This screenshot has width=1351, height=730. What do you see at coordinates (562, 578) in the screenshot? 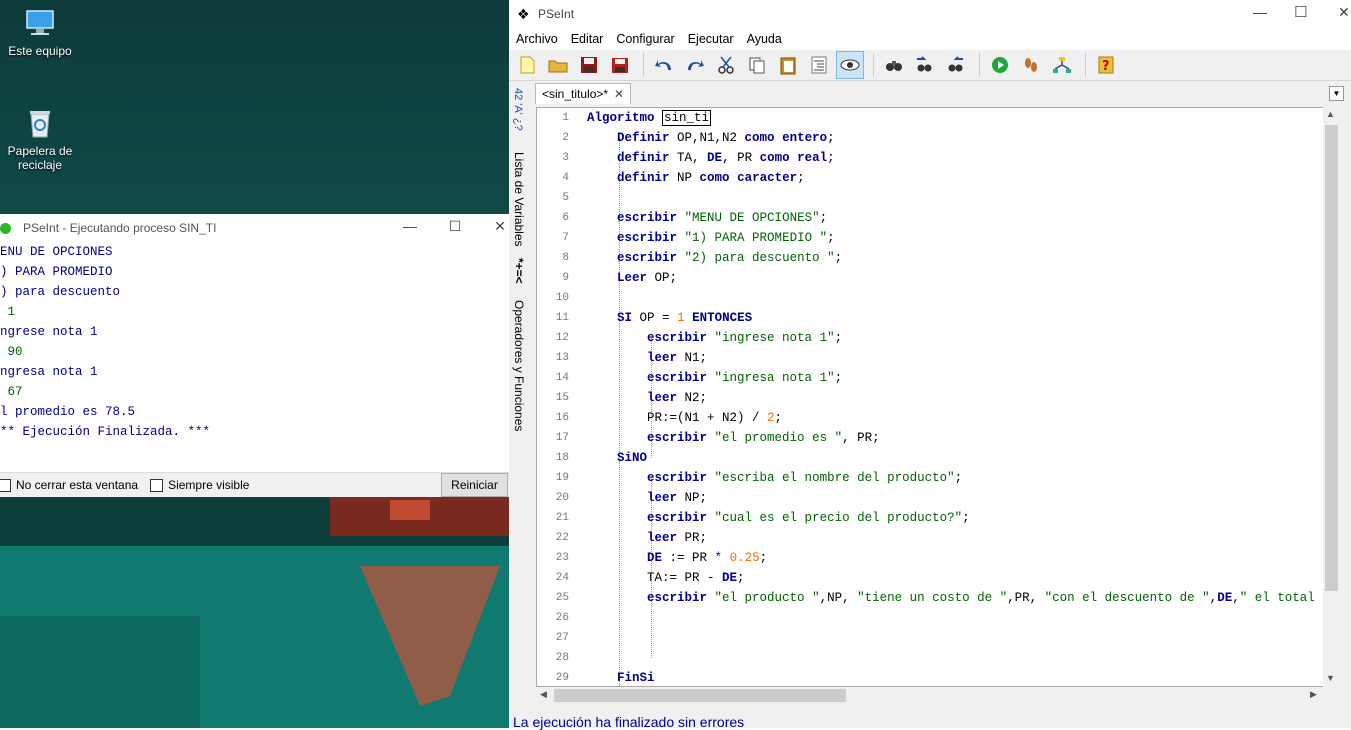
I see `line-number: 24` at bounding box center [562, 578].